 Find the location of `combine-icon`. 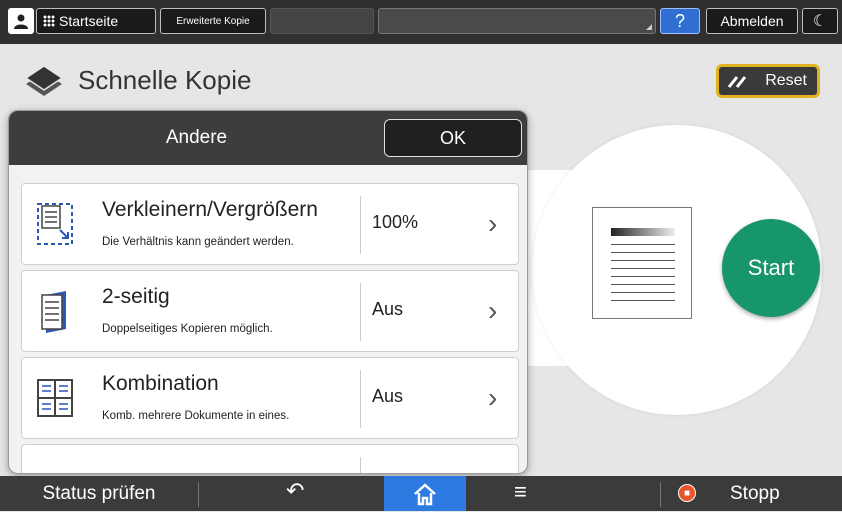

combine-icon is located at coordinates (55, 398).